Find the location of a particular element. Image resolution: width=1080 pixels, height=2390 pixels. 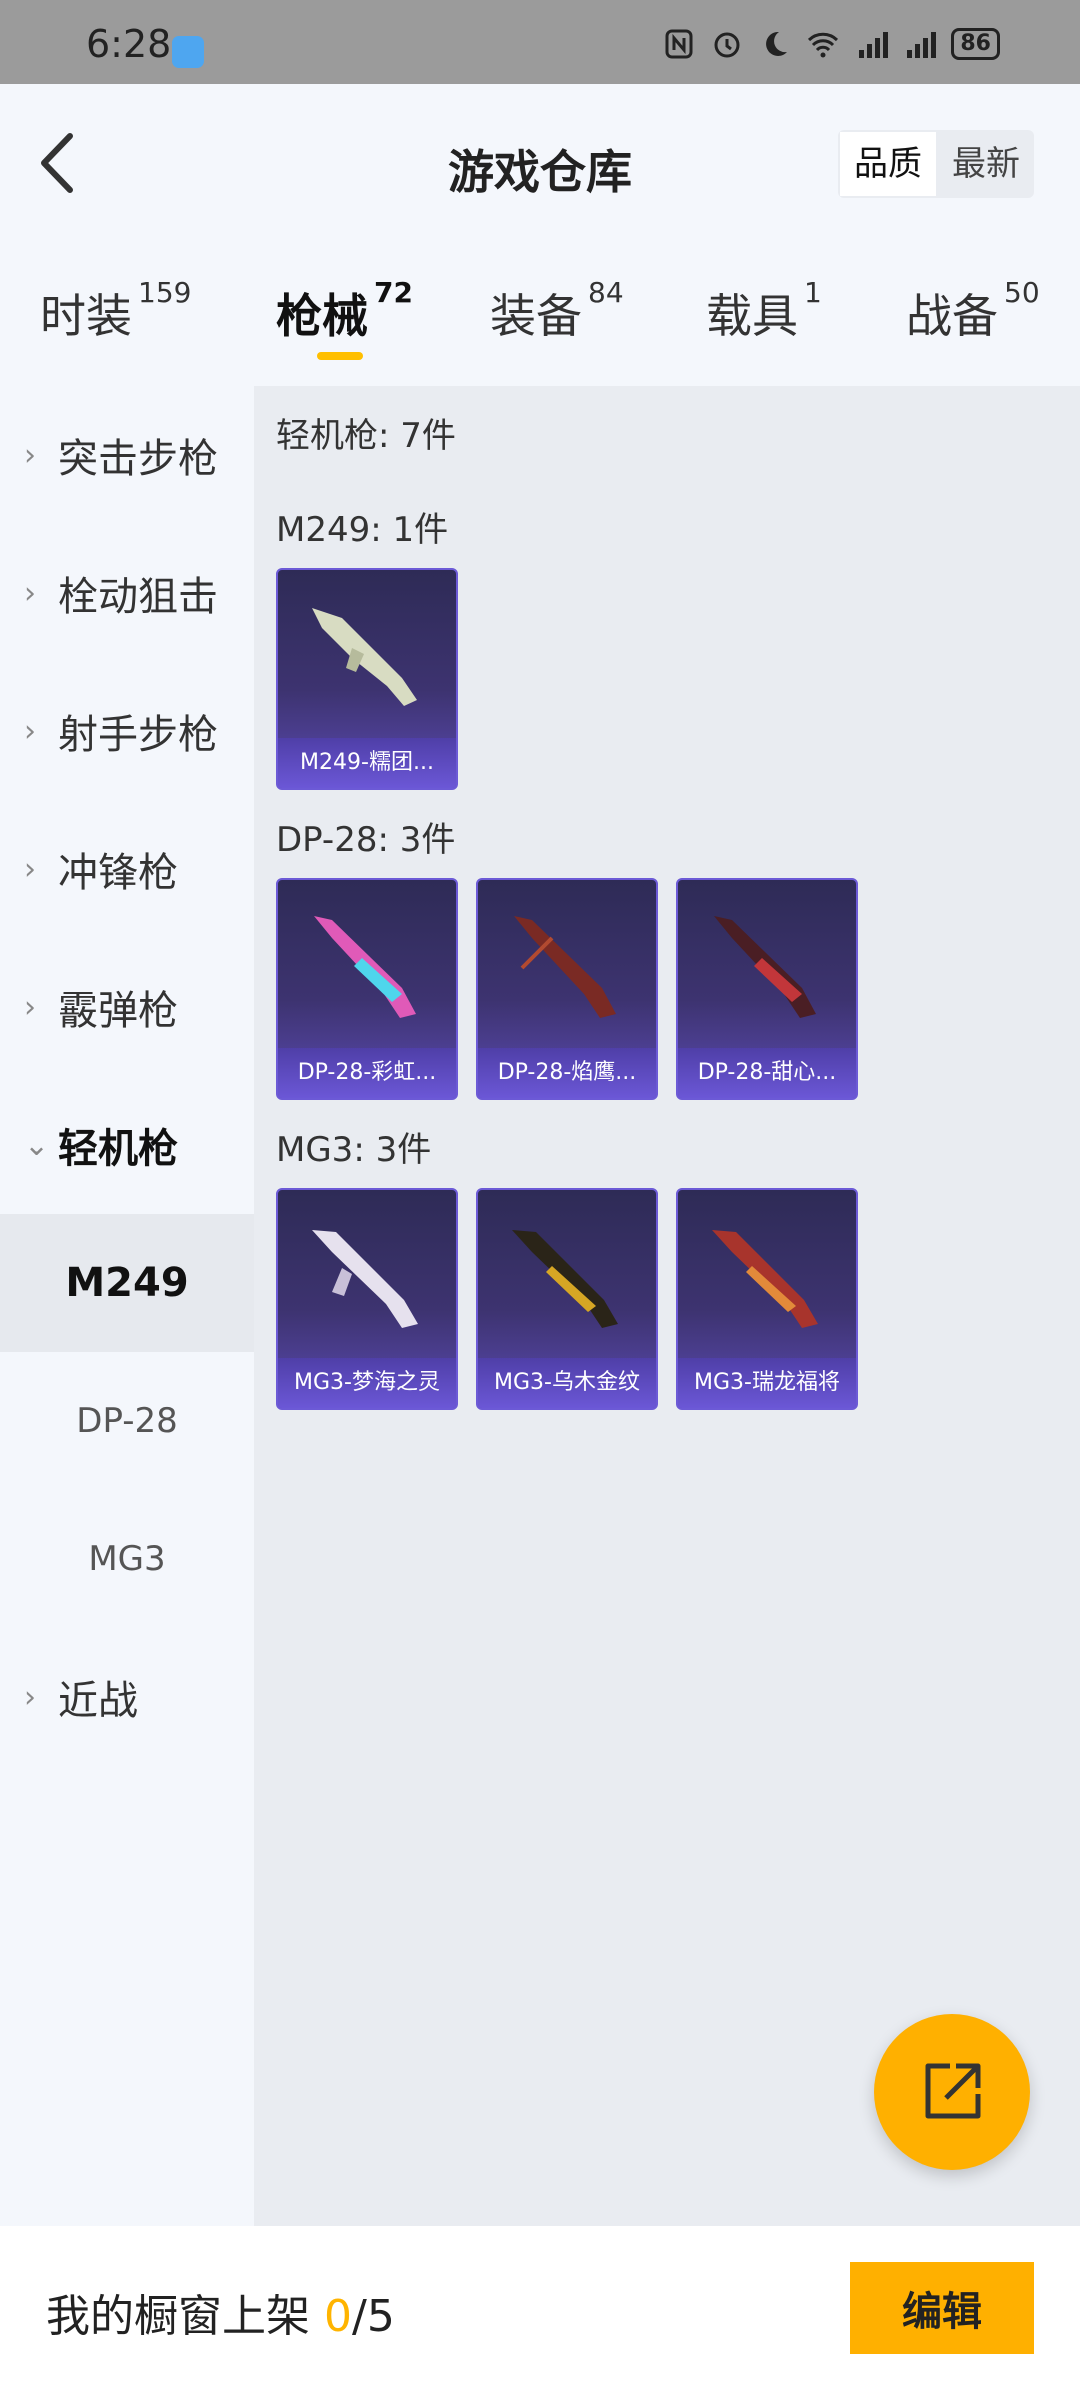

tab-fashion: 时装 159 is located at coordinates (115, 311).